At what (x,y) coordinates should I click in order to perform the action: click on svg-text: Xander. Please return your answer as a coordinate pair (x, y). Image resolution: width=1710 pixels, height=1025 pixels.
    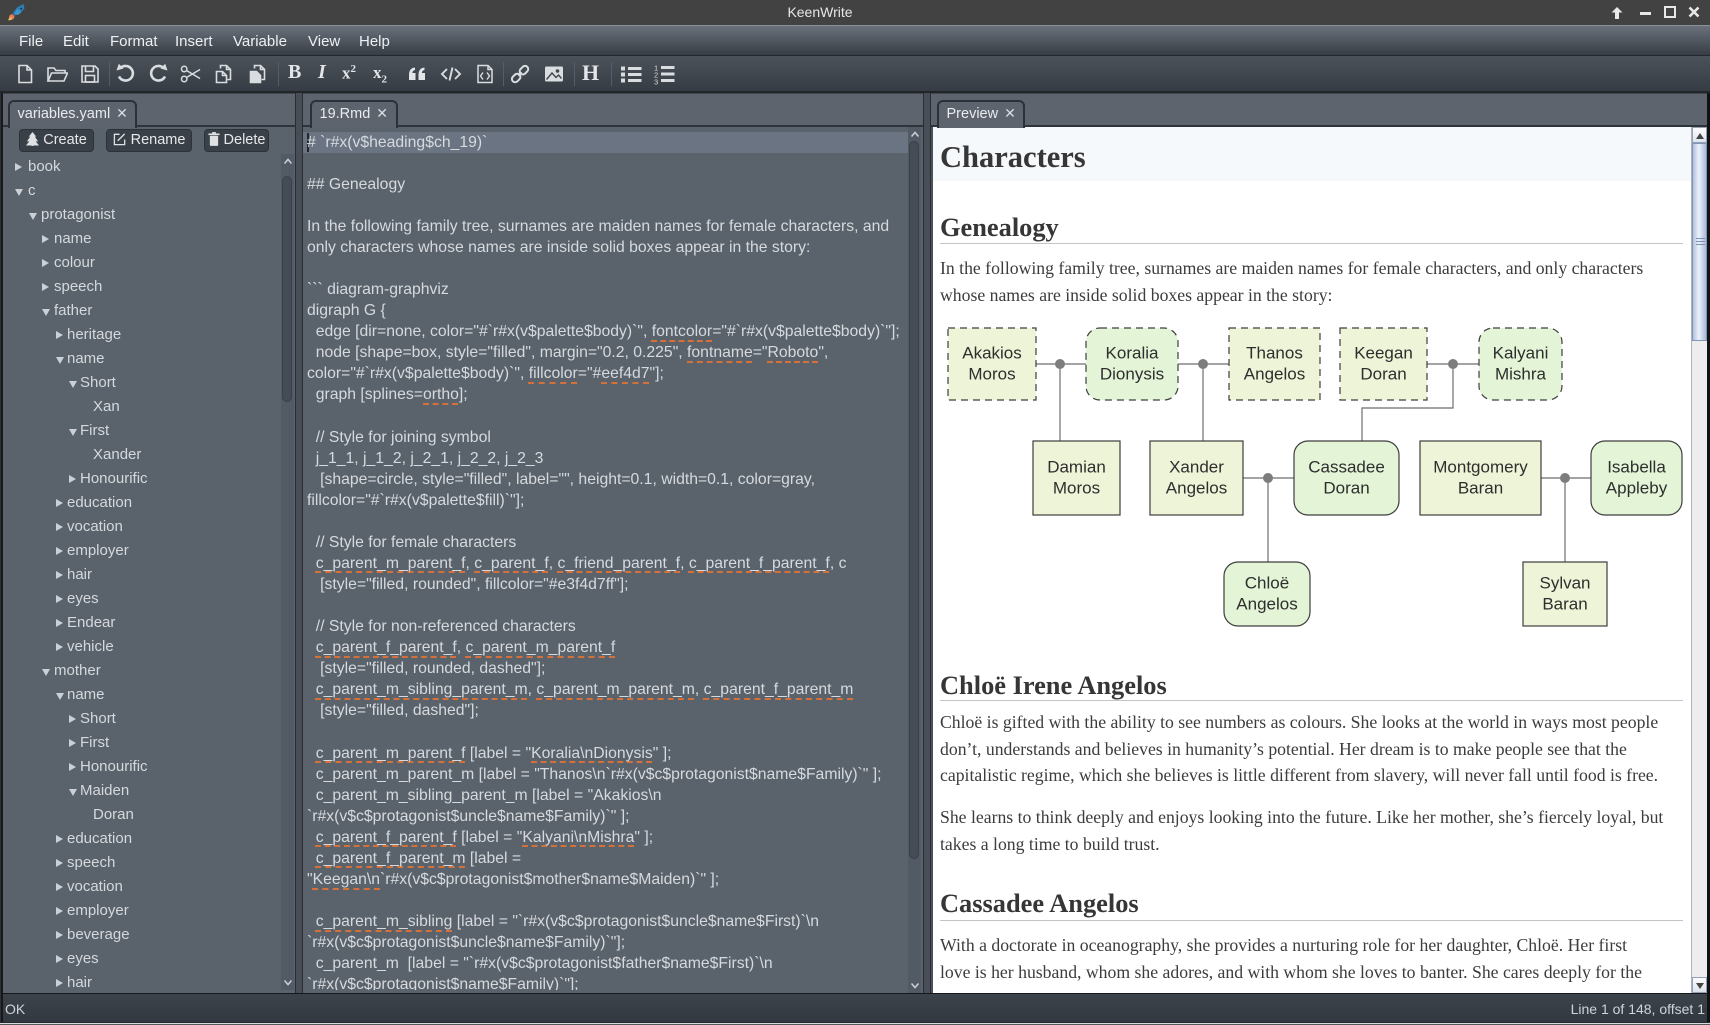
    Looking at the image, I should click on (1196, 467).